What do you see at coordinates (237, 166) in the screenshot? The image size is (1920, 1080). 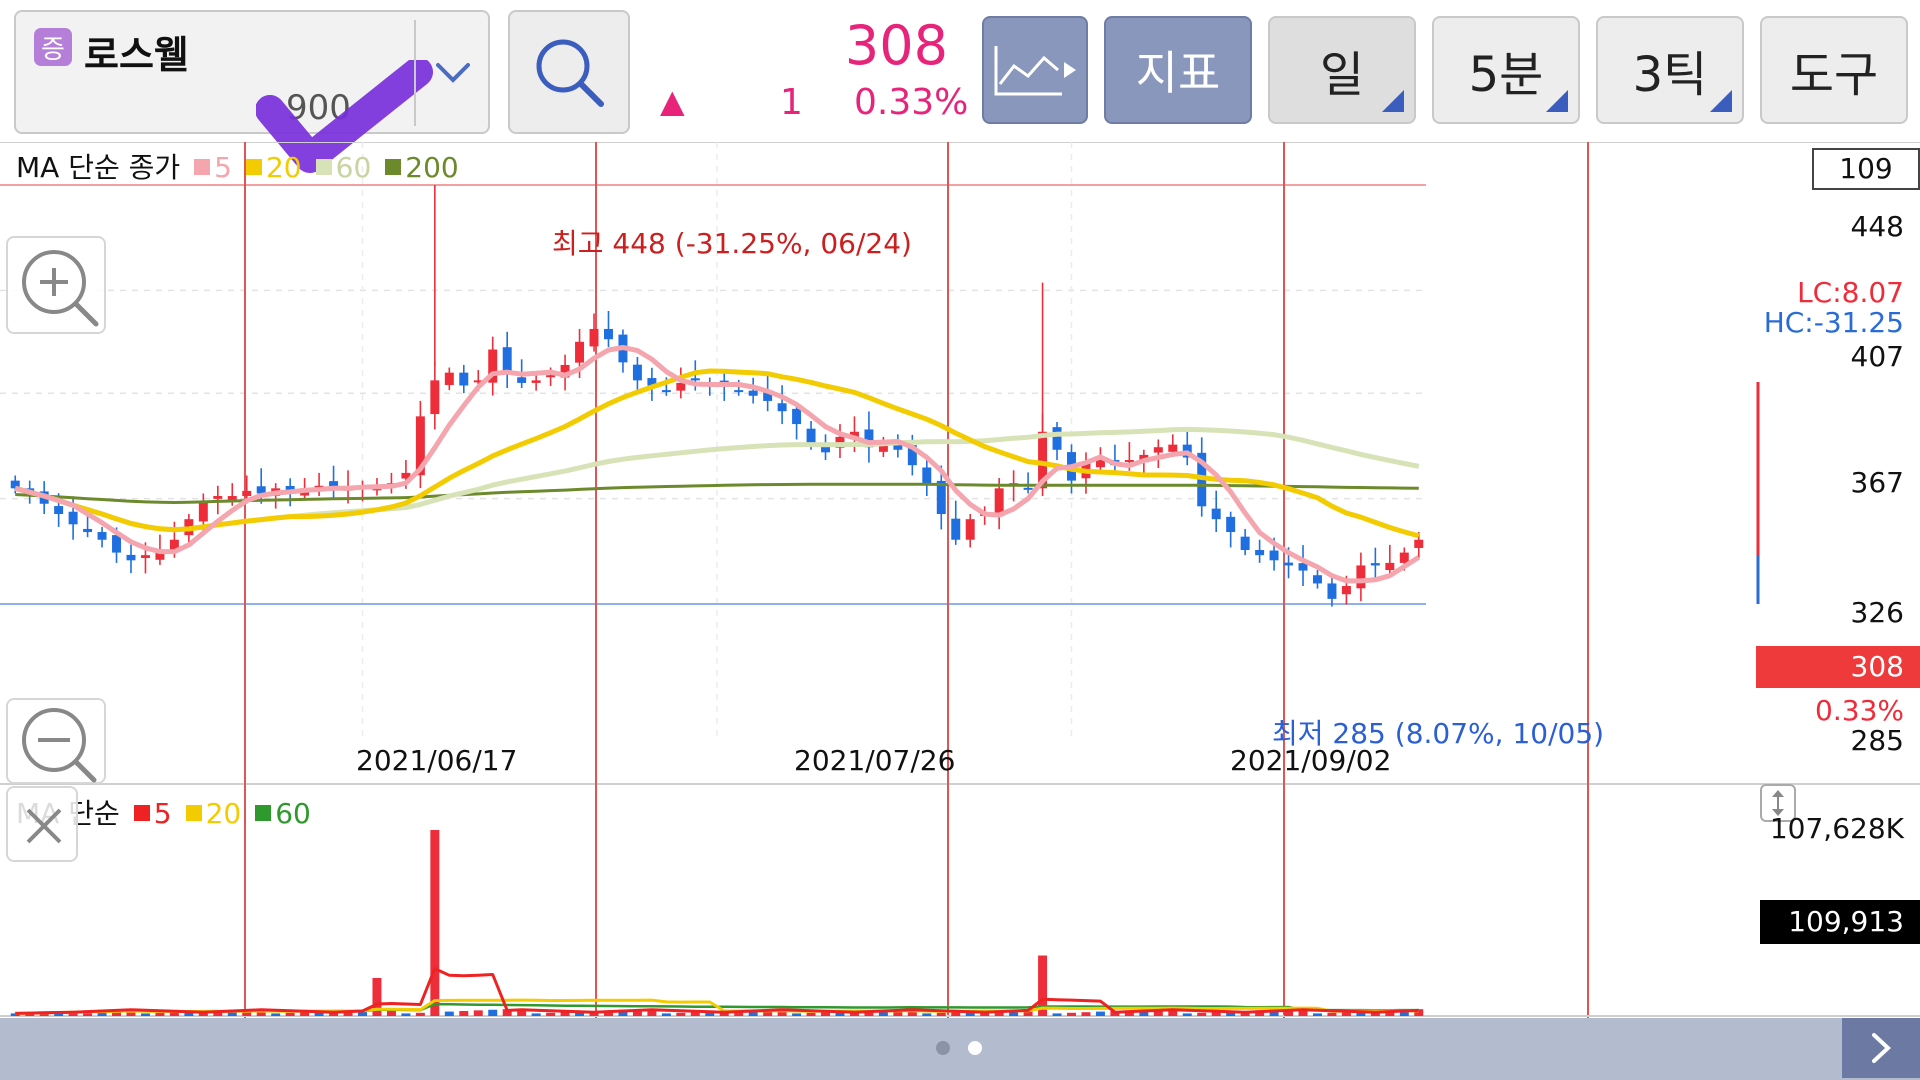 I see `price-ma-legend: MA 단순 종가 5 20 60 200` at bounding box center [237, 166].